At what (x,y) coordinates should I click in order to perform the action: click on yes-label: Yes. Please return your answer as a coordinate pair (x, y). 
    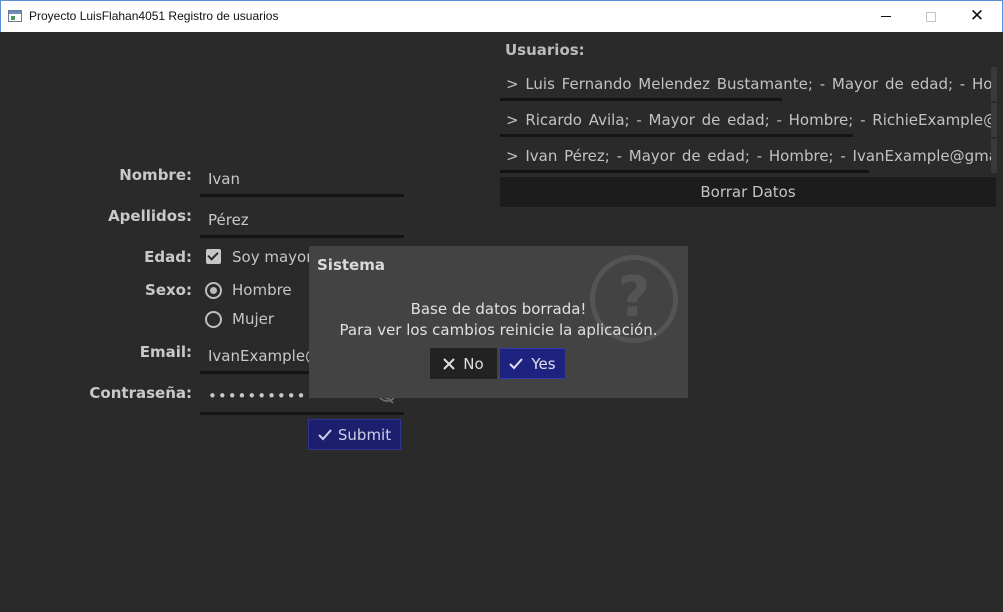
    Looking at the image, I should click on (543, 363).